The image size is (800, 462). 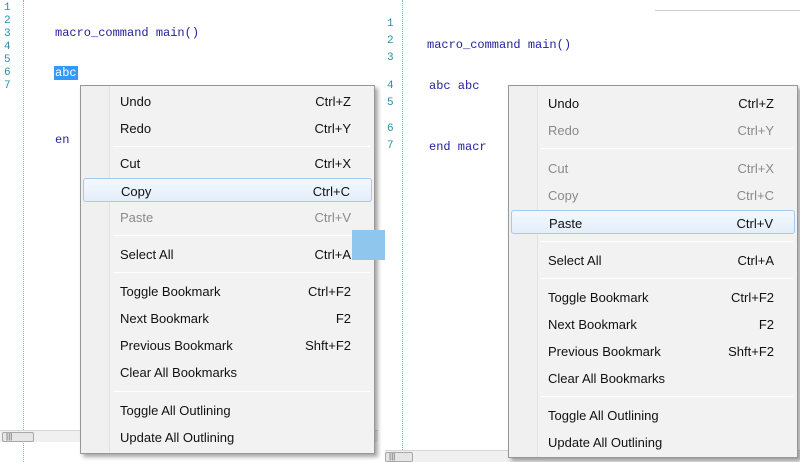 What do you see at coordinates (727, 10) in the screenshot?
I see `pane-top-border` at bounding box center [727, 10].